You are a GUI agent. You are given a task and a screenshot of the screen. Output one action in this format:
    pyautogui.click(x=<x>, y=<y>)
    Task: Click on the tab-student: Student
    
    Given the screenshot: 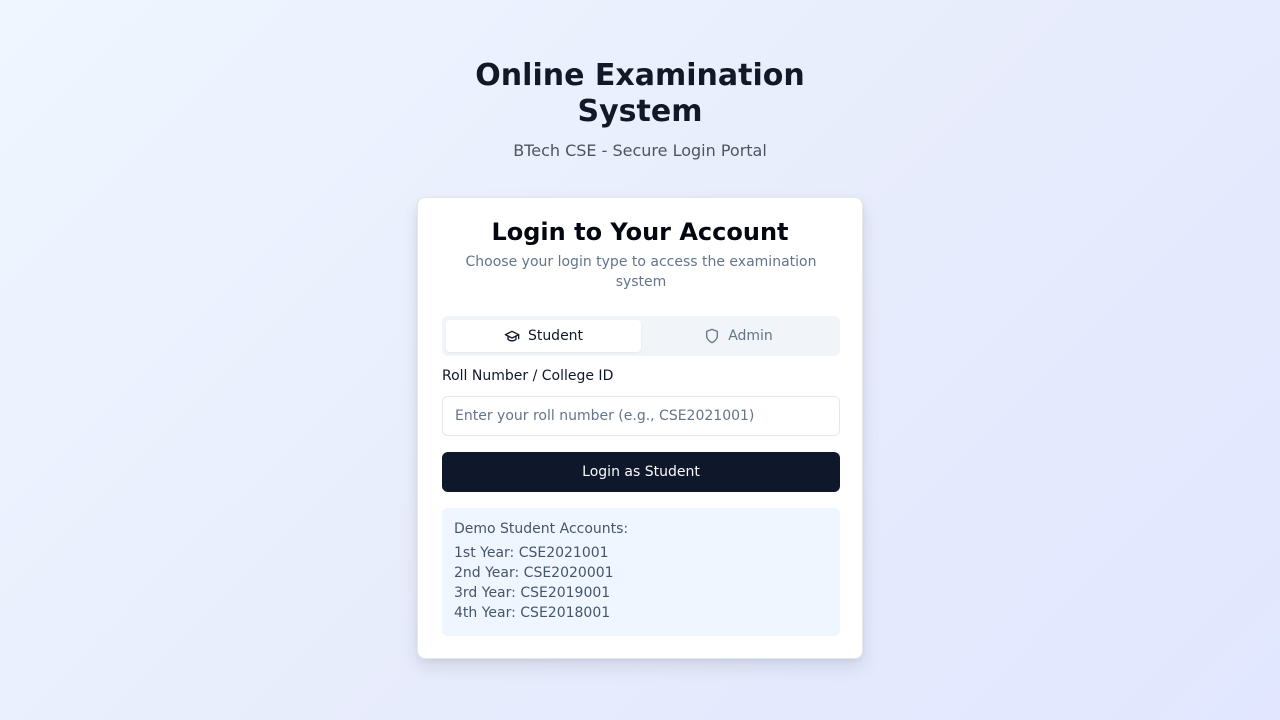 What is the action you would take?
    pyautogui.click(x=543, y=336)
    